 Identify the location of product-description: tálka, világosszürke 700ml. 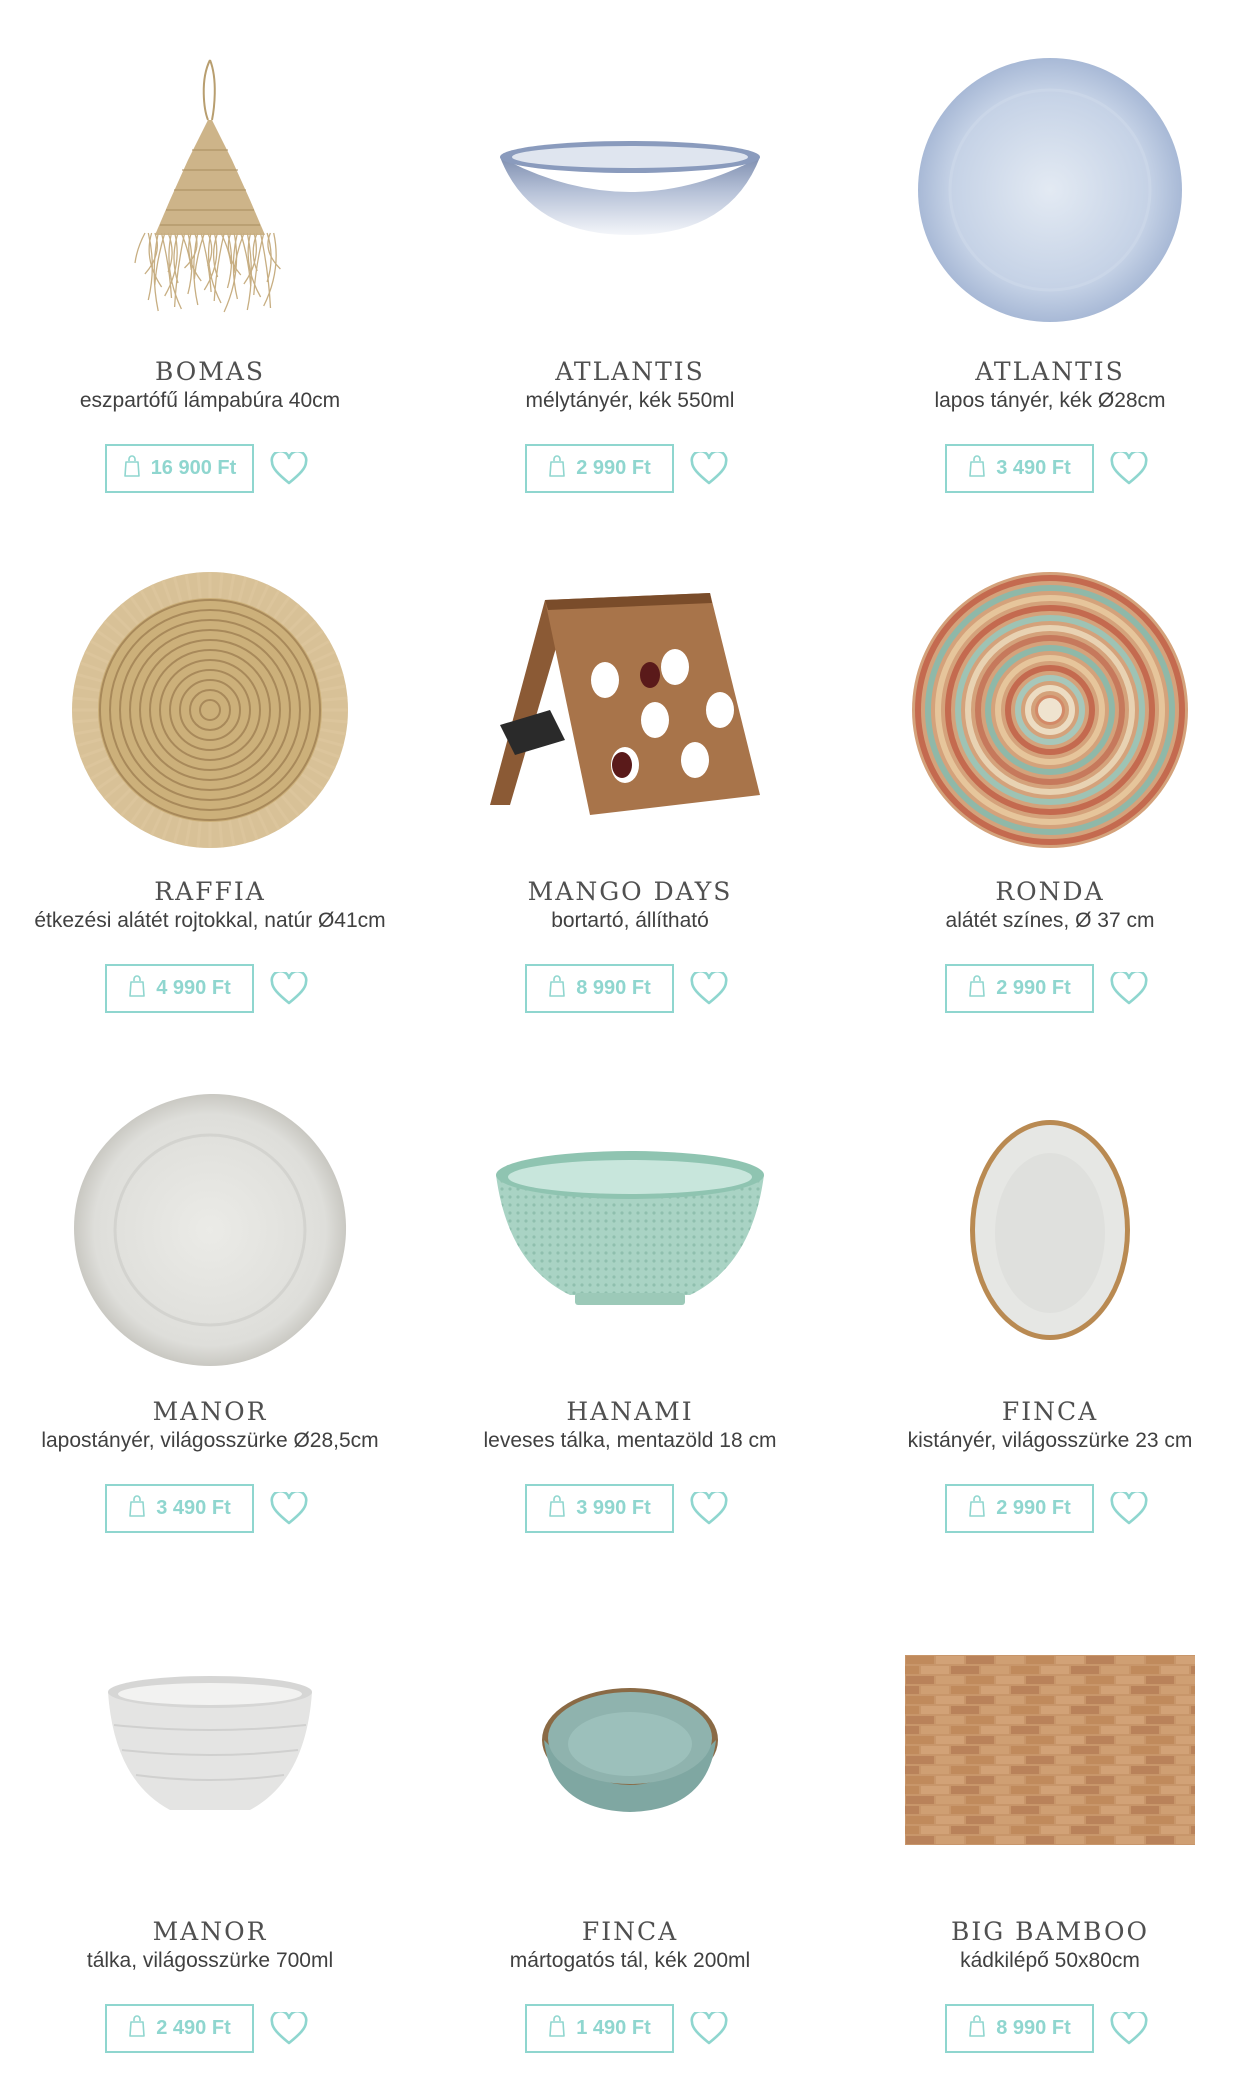
(210, 1961).